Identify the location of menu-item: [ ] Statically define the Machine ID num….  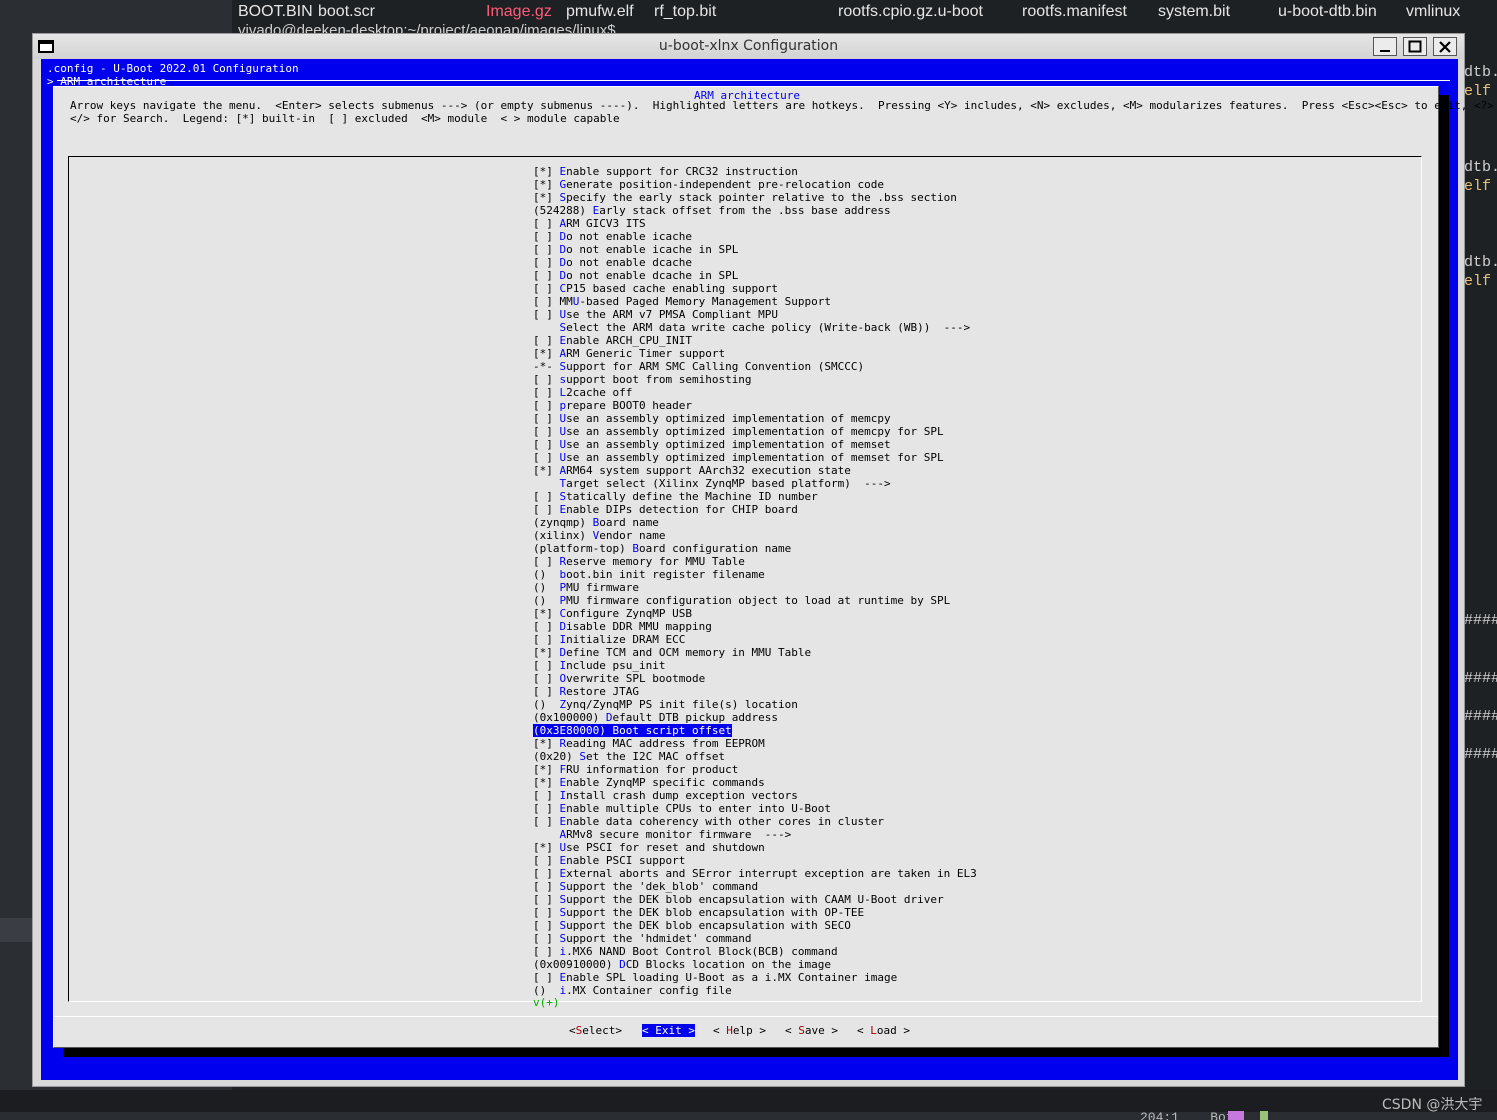
(755, 496).